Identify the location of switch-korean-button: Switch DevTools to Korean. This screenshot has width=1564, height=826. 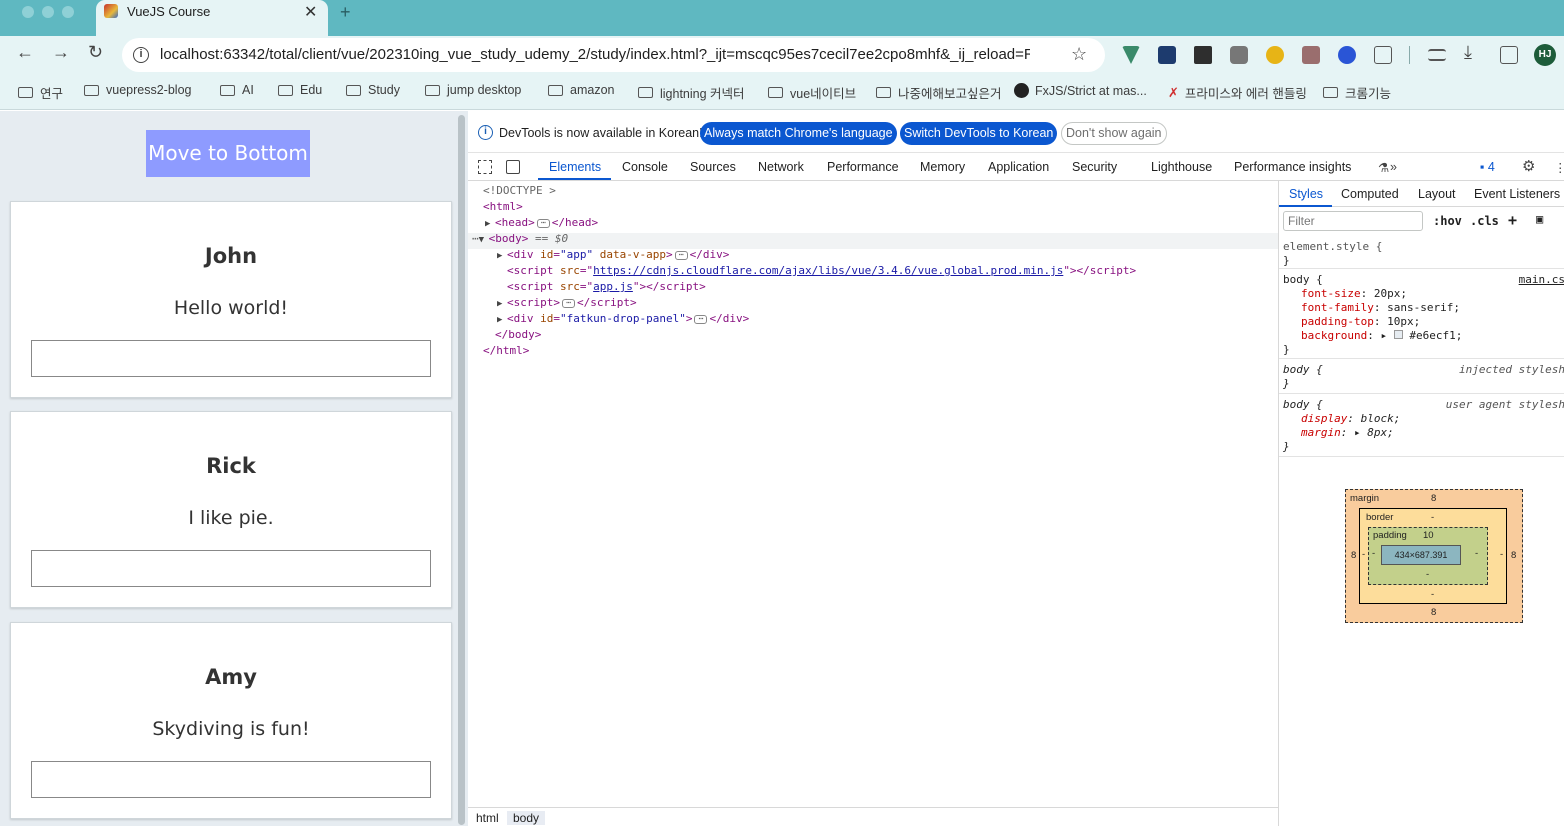
(979, 133).